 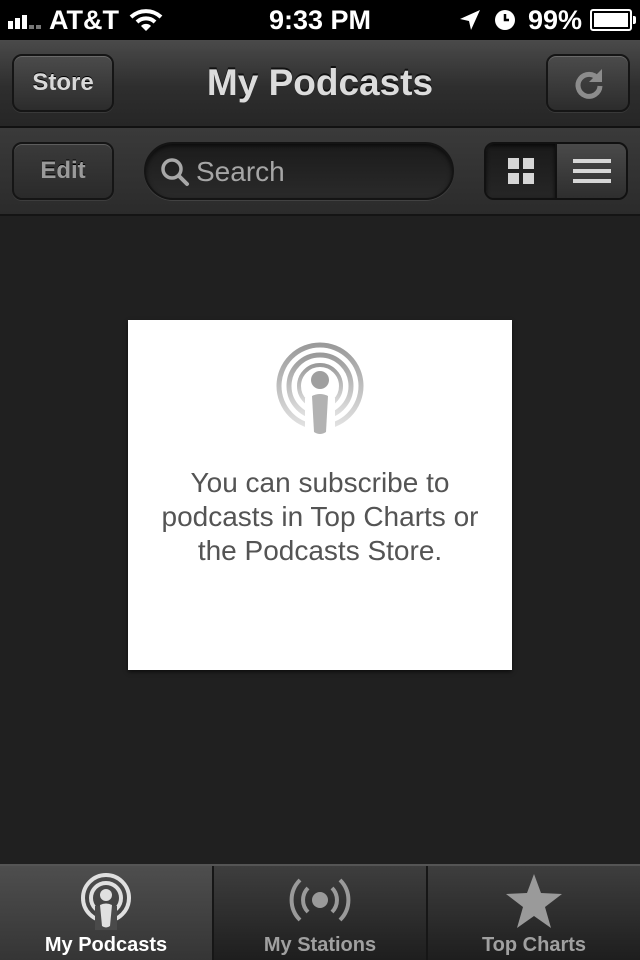 What do you see at coordinates (63, 83) in the screenshot?
I see `store-button: Store` at bounding box center [63, 83].